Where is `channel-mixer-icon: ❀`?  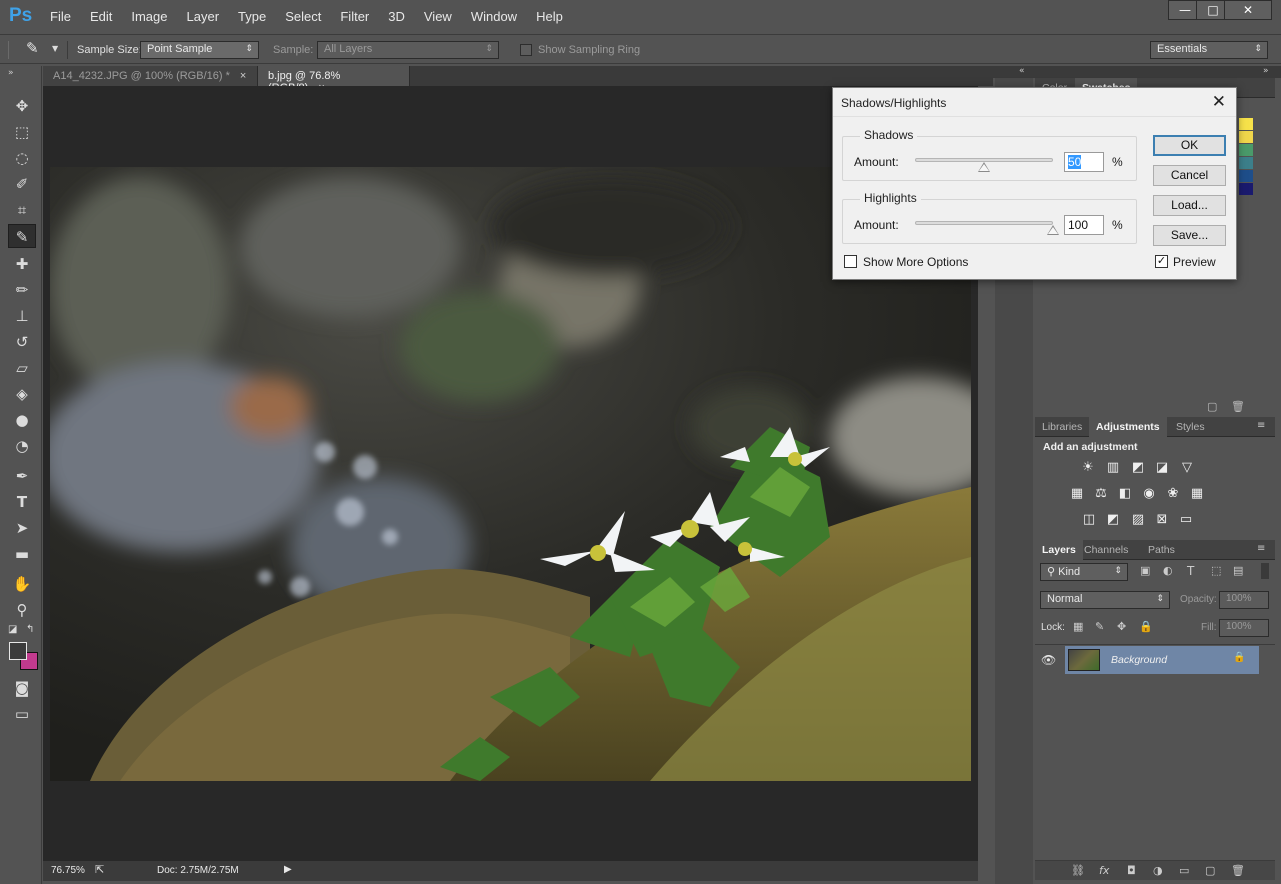 channel-mixer-icon: ❀ is located at coordinates (1173, 494).